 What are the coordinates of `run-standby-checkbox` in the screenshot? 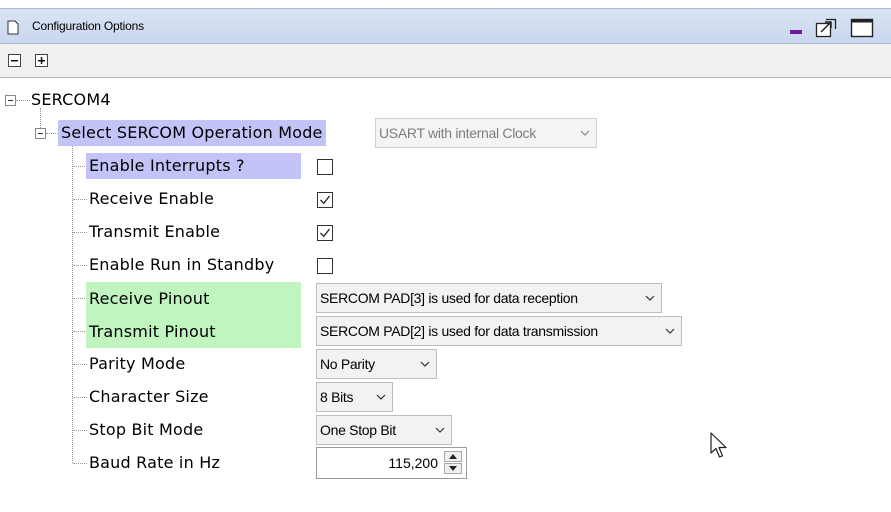 It's located at (325, 266).